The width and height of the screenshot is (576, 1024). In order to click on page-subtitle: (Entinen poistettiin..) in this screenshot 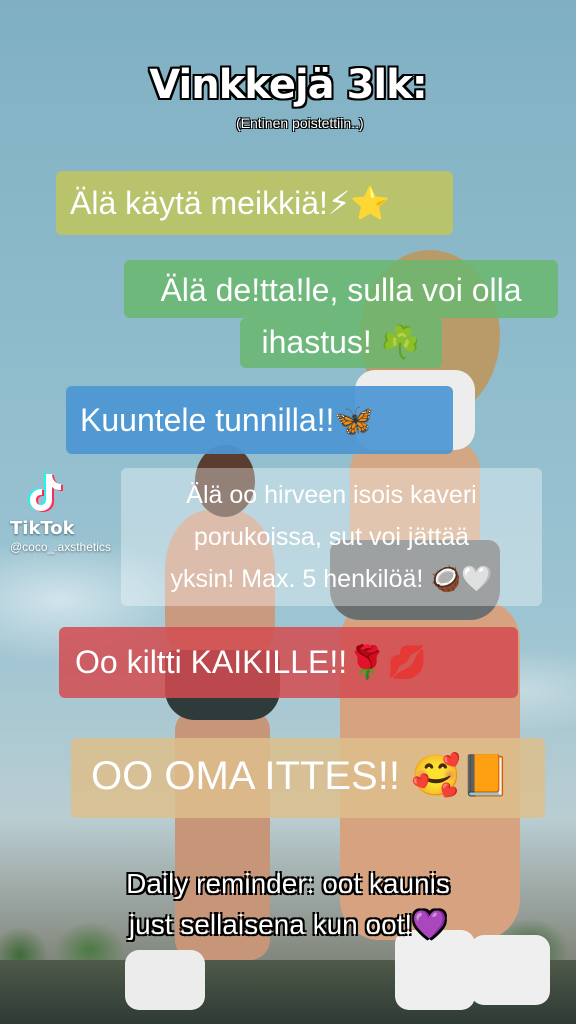, I will do `click(300, 123)`.